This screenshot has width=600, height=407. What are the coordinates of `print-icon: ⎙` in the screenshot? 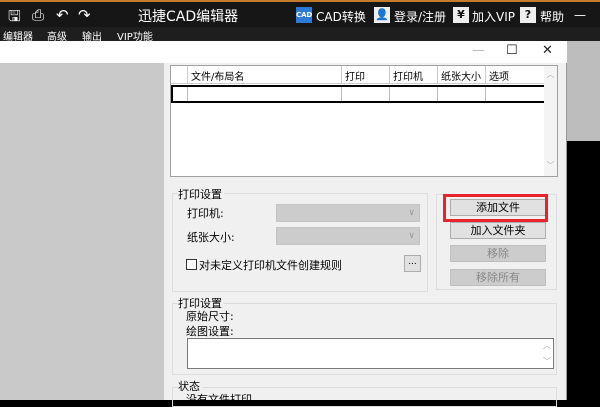 It's located at (38, 15).